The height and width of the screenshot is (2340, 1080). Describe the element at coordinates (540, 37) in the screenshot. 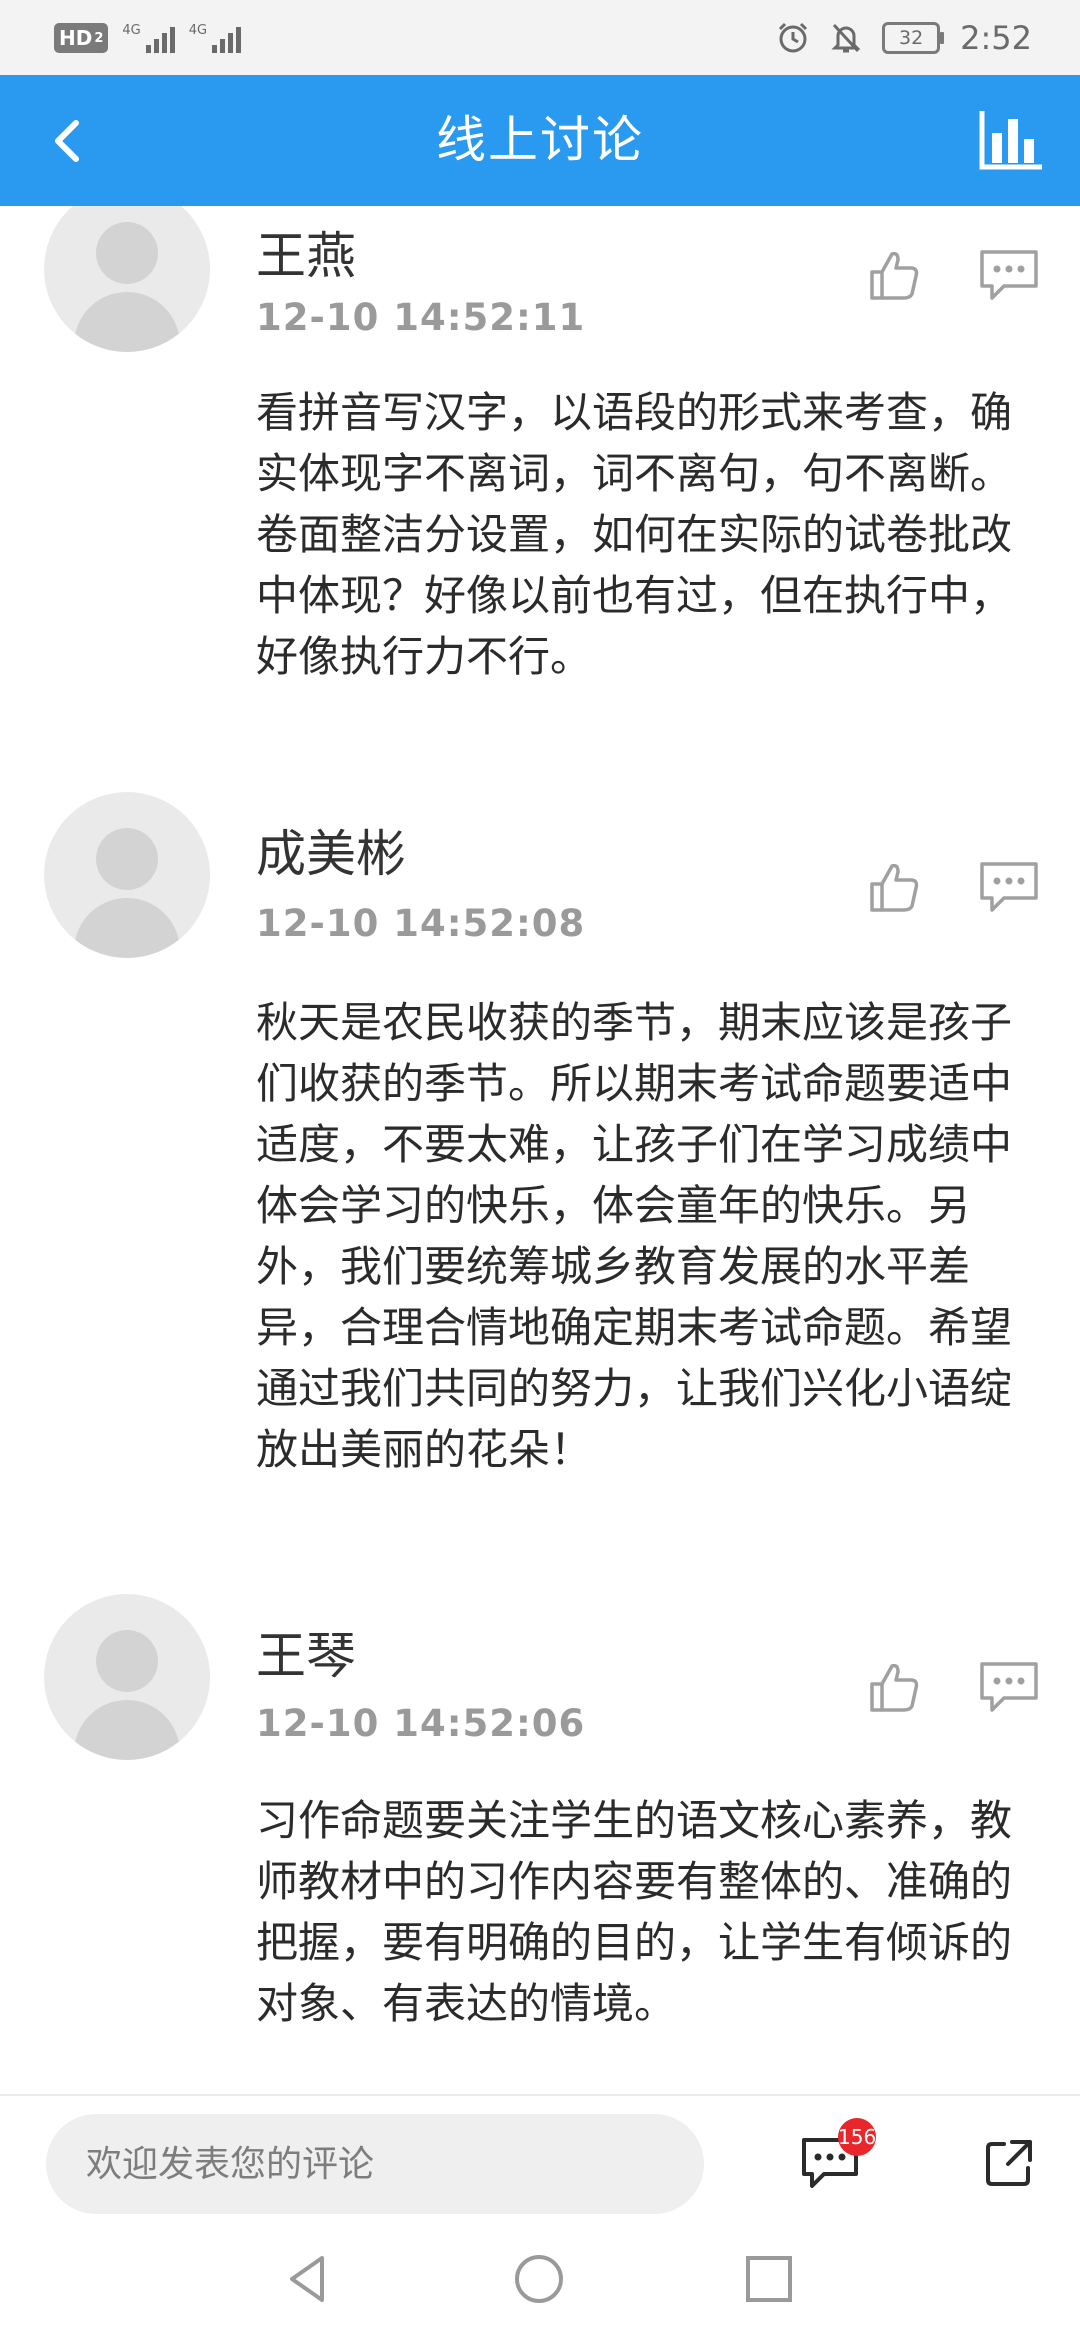

I see `status-bar: HD 2 4G 4G 32 2:52` at that location.